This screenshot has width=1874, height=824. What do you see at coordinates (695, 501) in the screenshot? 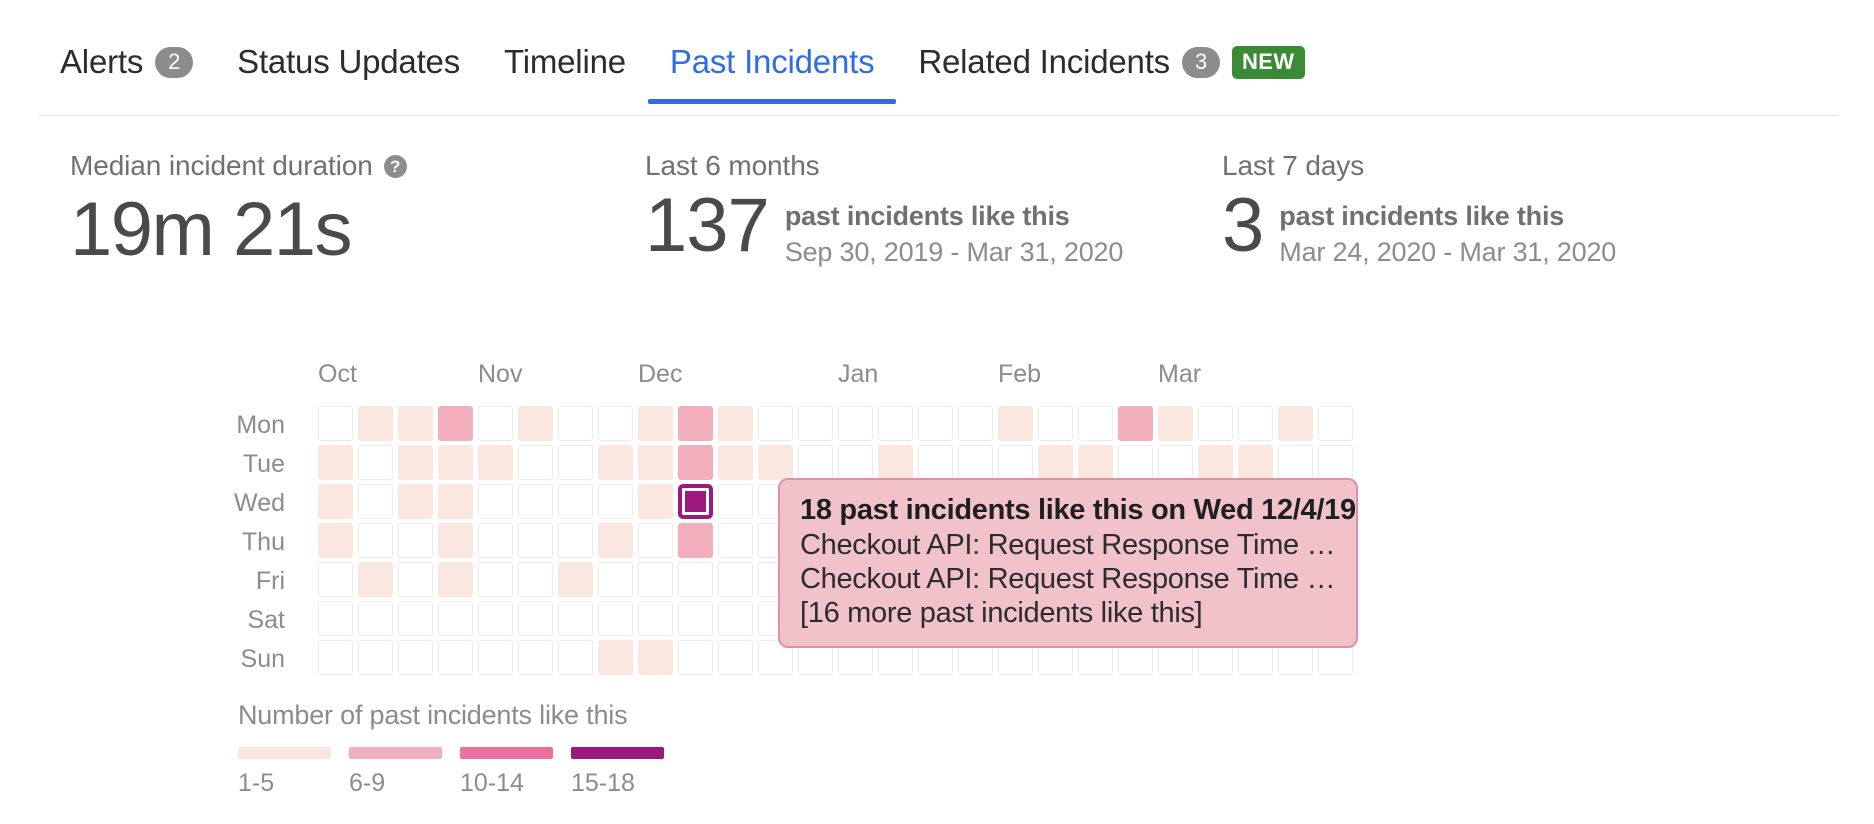
I see `heatmap-cell-selected` at bounding box center [695, 501].